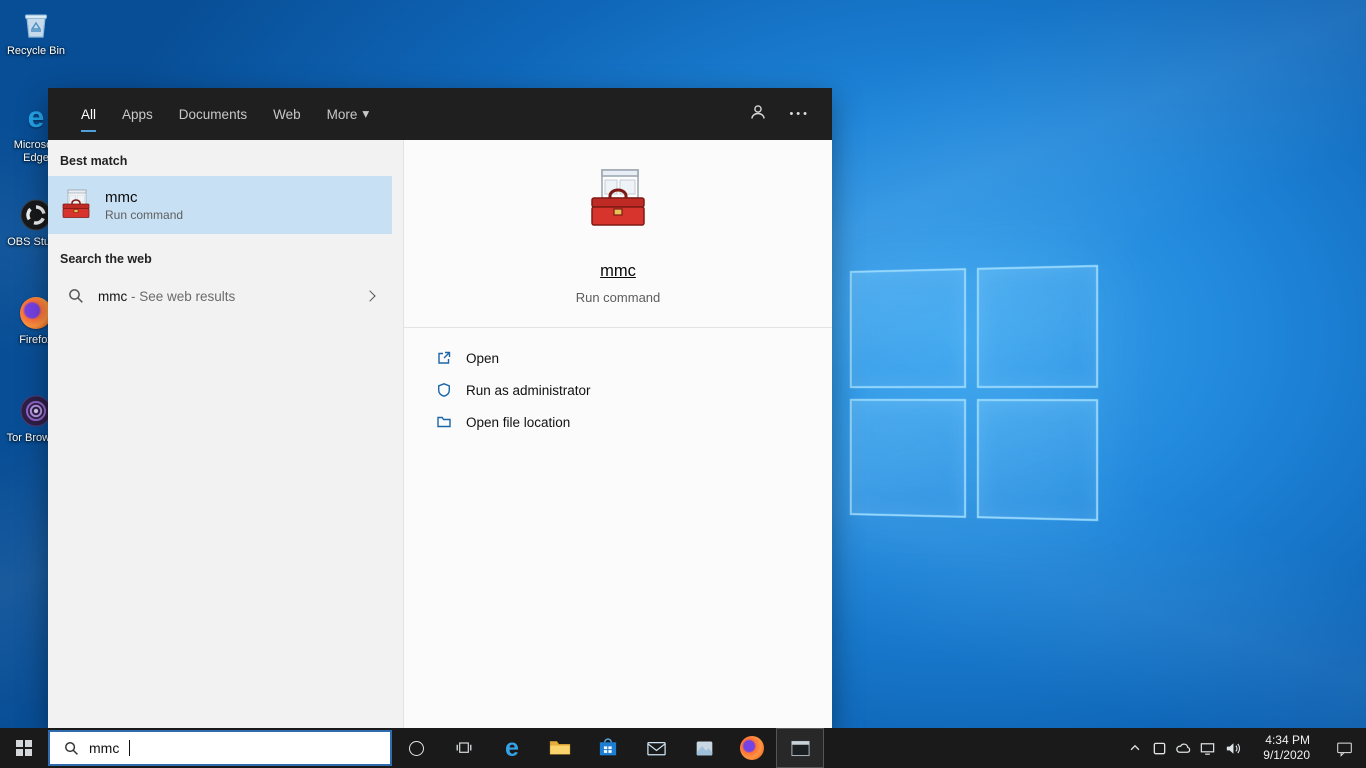  I want to click on taskbar-search-input: mmc, so click(220, 748).